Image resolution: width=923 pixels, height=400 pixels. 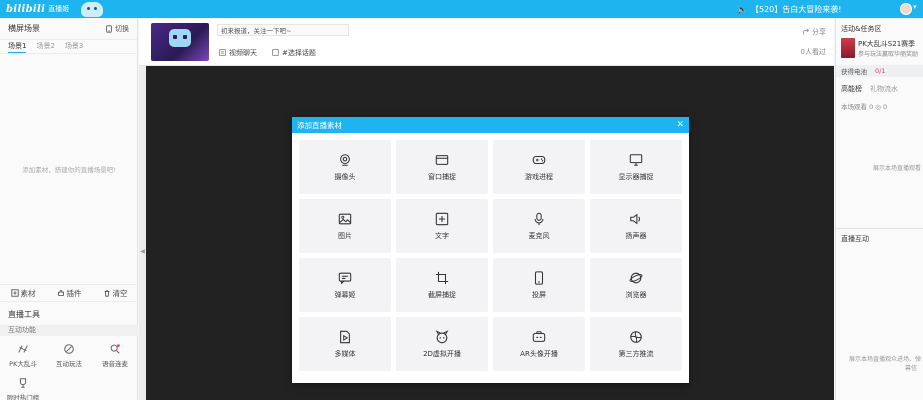 I want to click on switch-orientation-button: 切换, so click(x=117, y=29).